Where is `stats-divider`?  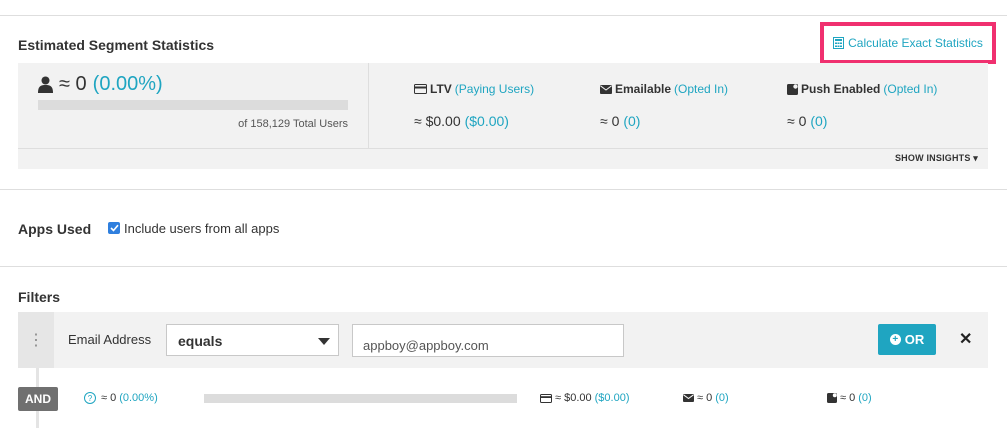
stats-divider is located at coordinates (503, 189).